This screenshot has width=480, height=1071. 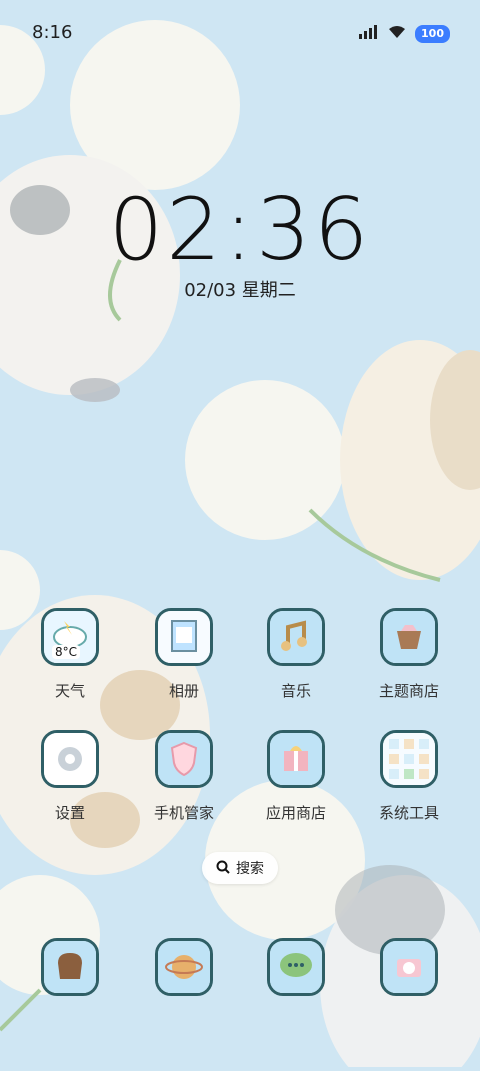 What do you see at coordinates (69, 813) in the screenshot?
I see `app-label: 设置` at bounding box center [69, 813].